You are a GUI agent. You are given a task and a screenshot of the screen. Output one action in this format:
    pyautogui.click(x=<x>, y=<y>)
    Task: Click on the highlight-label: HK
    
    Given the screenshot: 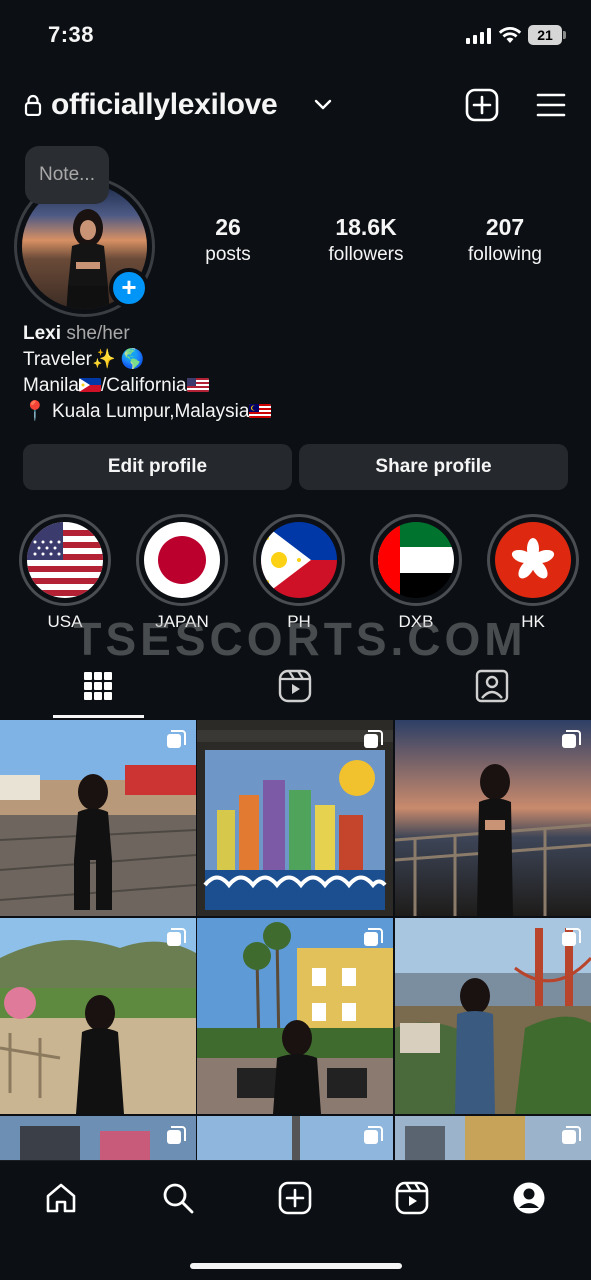 What is the action you would take?
    pyautogui.click(x=533, y=621)
    